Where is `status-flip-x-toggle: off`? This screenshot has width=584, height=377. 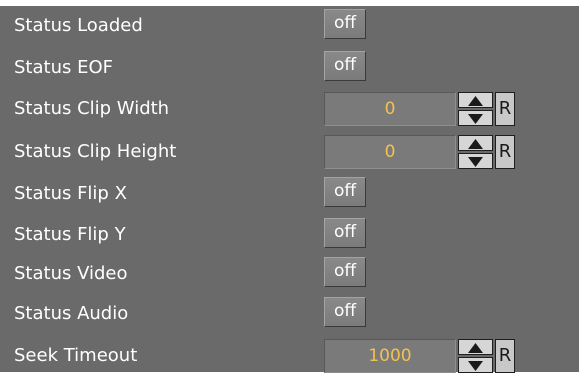
status-flip-x-toggle: off is located at coordinates (345, 192).